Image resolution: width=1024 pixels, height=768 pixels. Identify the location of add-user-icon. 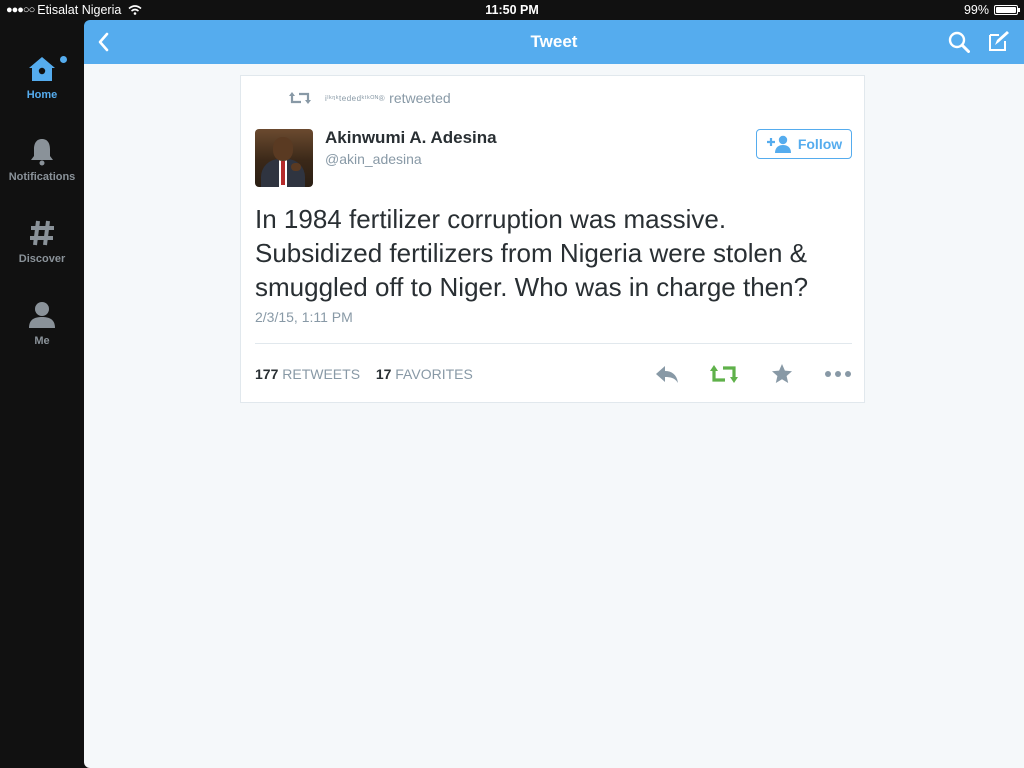
(778, 144).